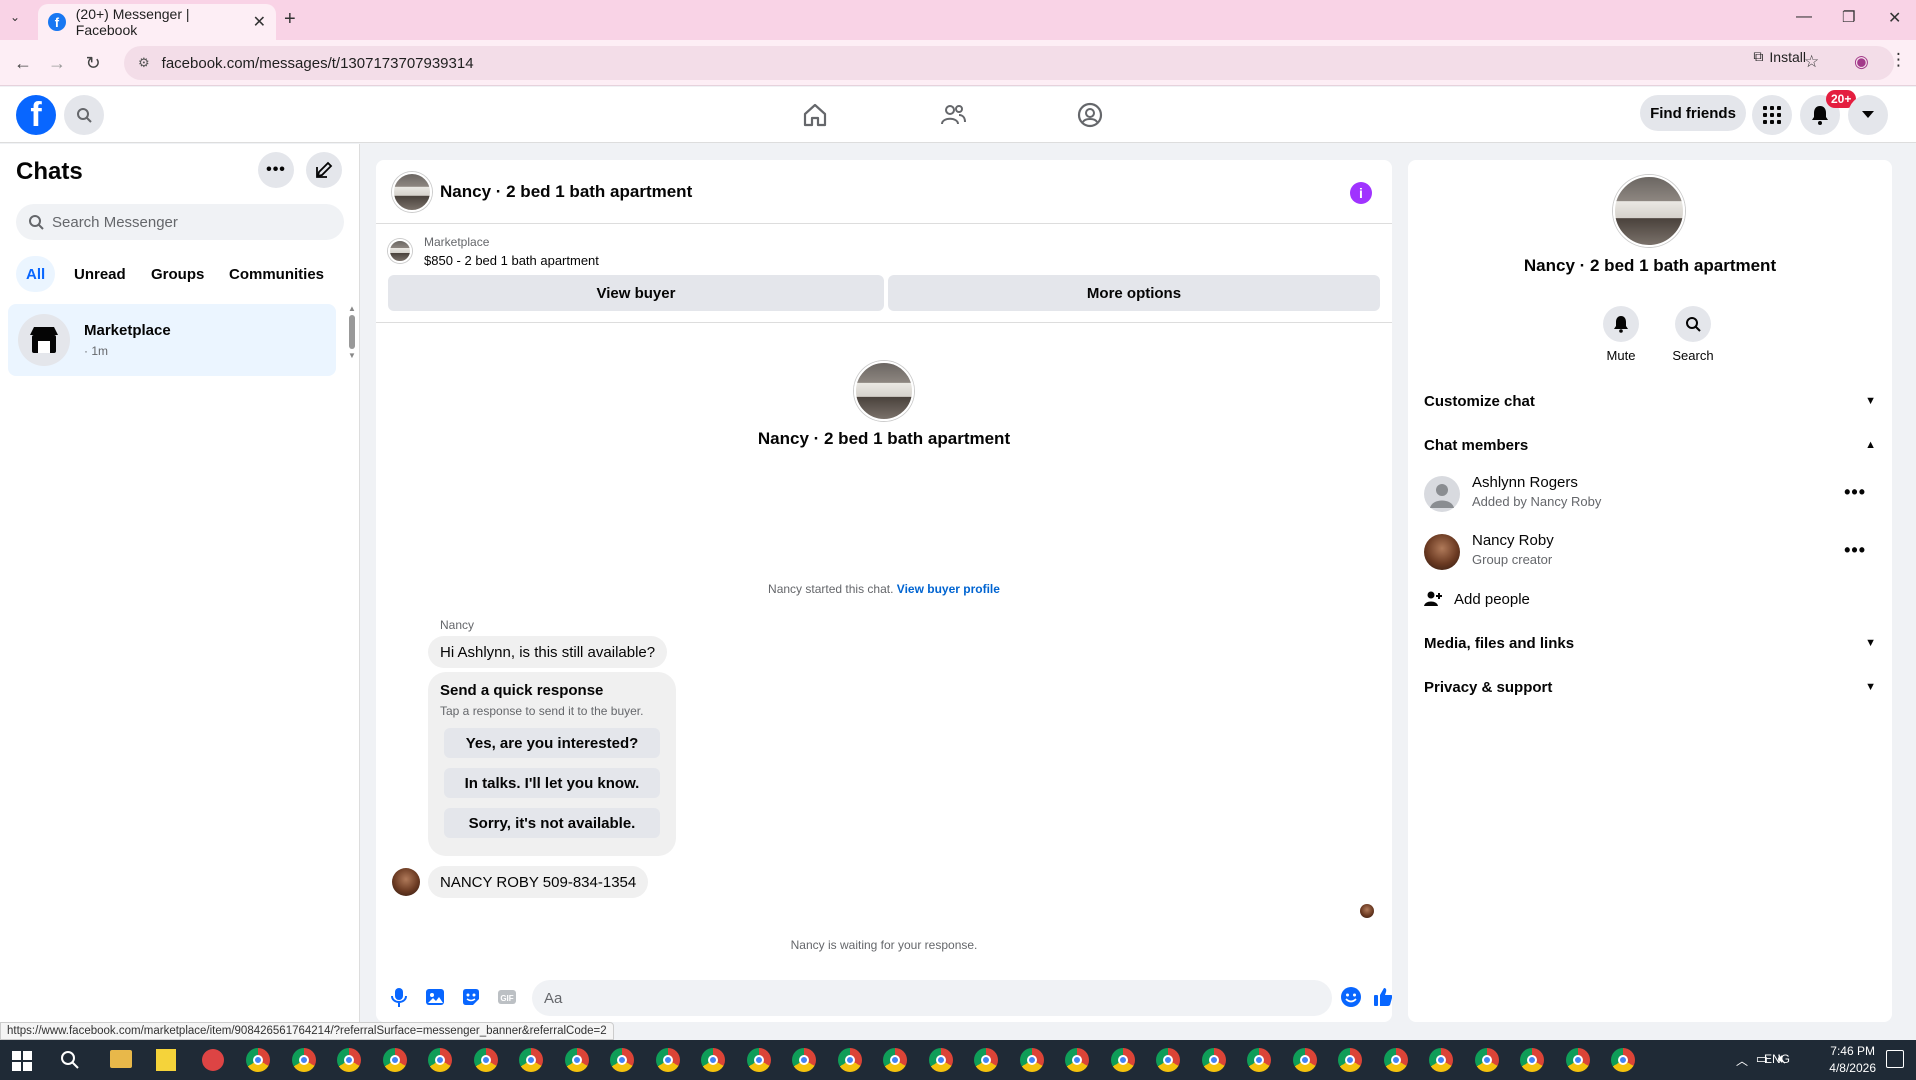 The image size is (1916, 1080). What do you see at coordinates (1861, 62) in the screenshot?
I see `profile-icon: ◉` at bounding box center [1861, 62].